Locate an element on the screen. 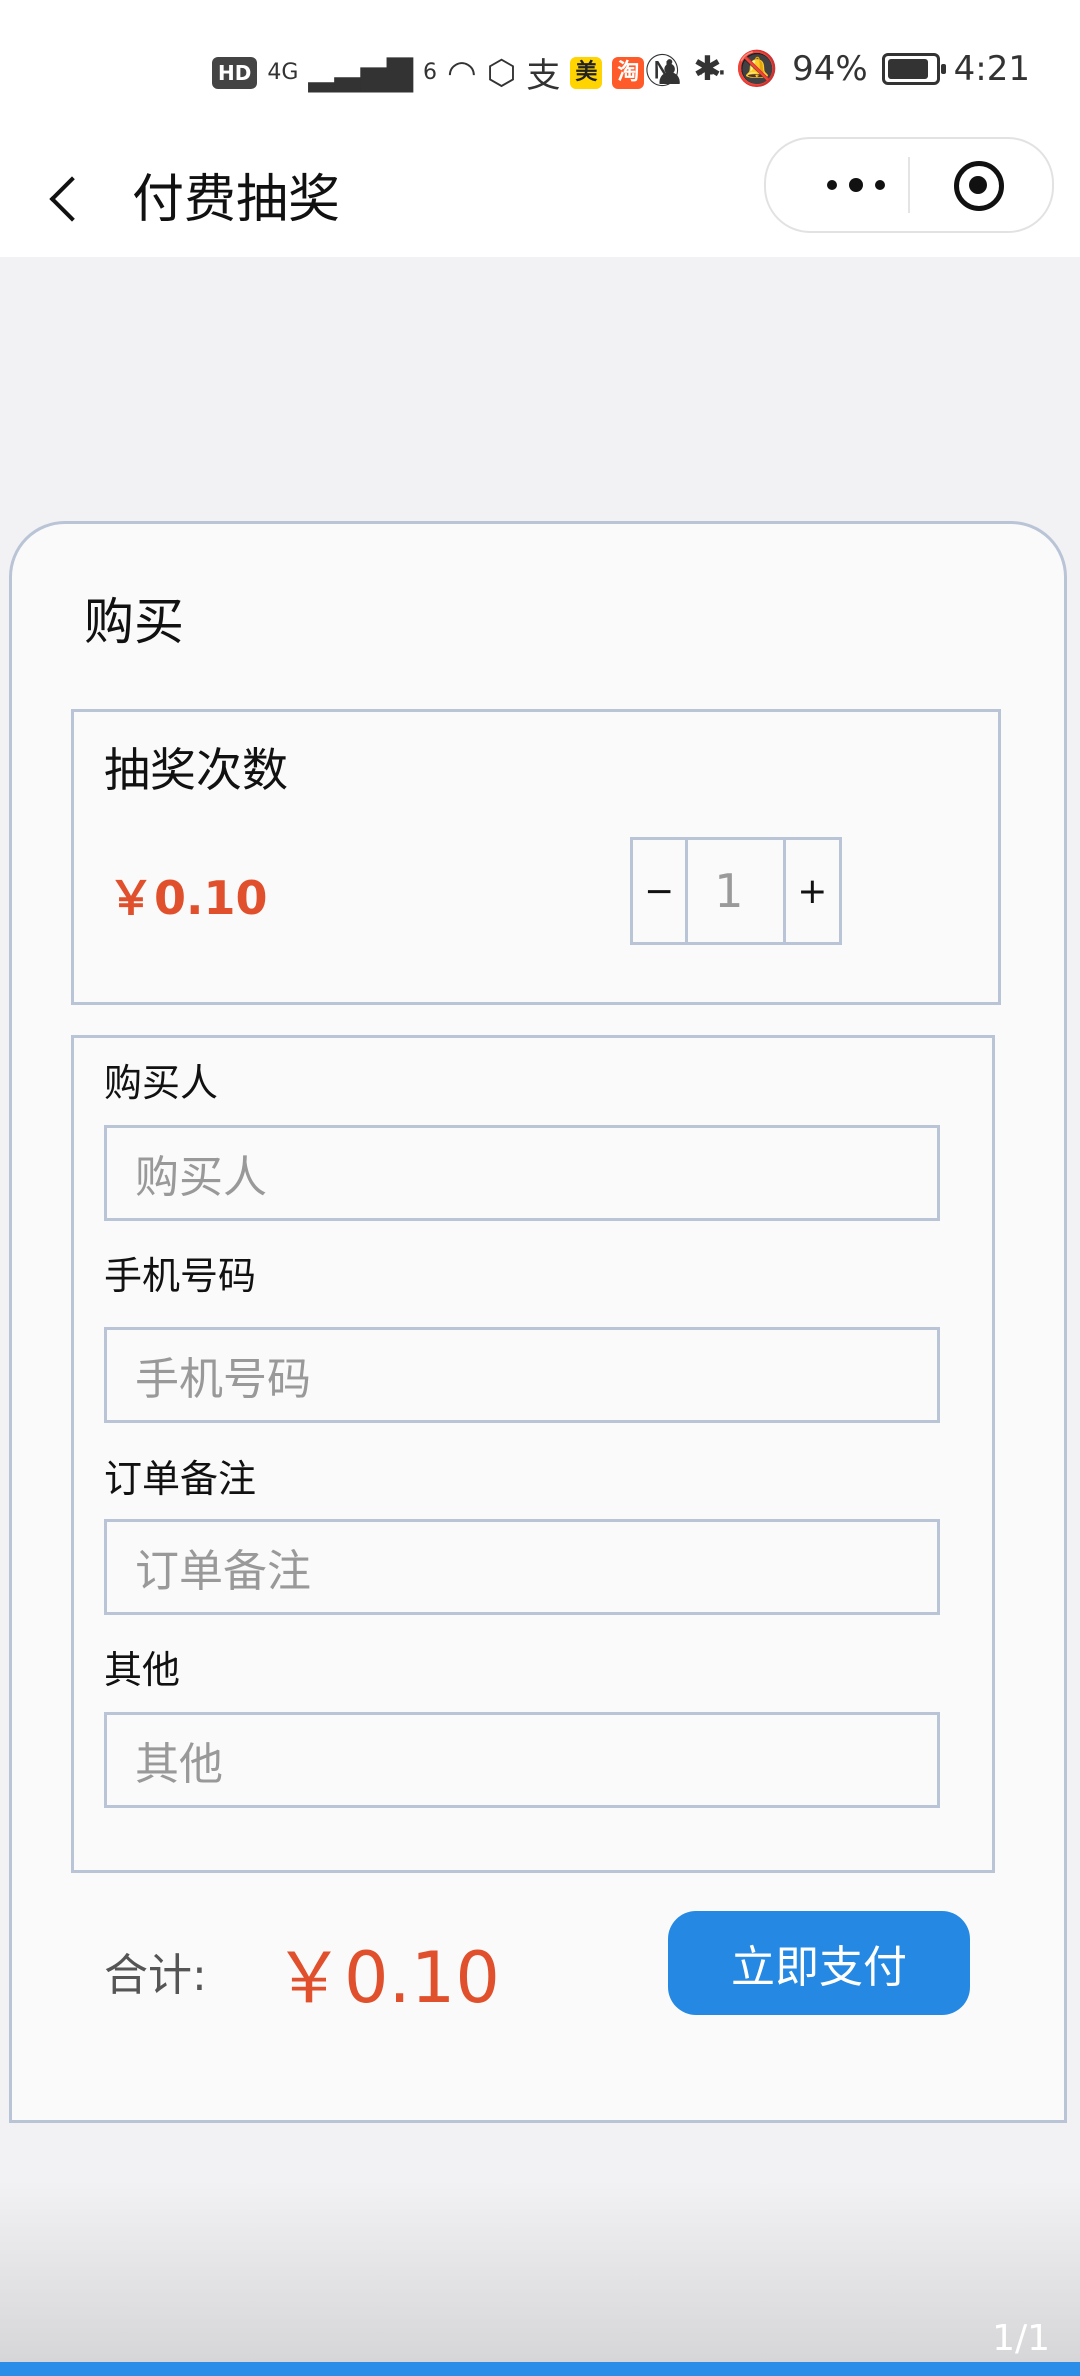  note-input: 订单备注 is located at coordinates (522, 1567).